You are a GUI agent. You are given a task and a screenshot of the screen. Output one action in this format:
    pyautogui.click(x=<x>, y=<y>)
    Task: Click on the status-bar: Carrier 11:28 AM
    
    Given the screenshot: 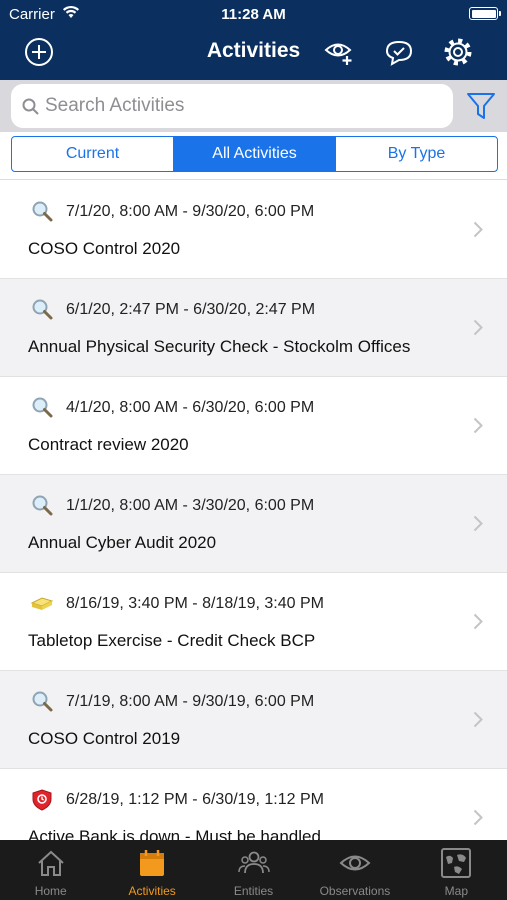 What is the action you would take?
    pyautogui.click(x=253, y=14)
    